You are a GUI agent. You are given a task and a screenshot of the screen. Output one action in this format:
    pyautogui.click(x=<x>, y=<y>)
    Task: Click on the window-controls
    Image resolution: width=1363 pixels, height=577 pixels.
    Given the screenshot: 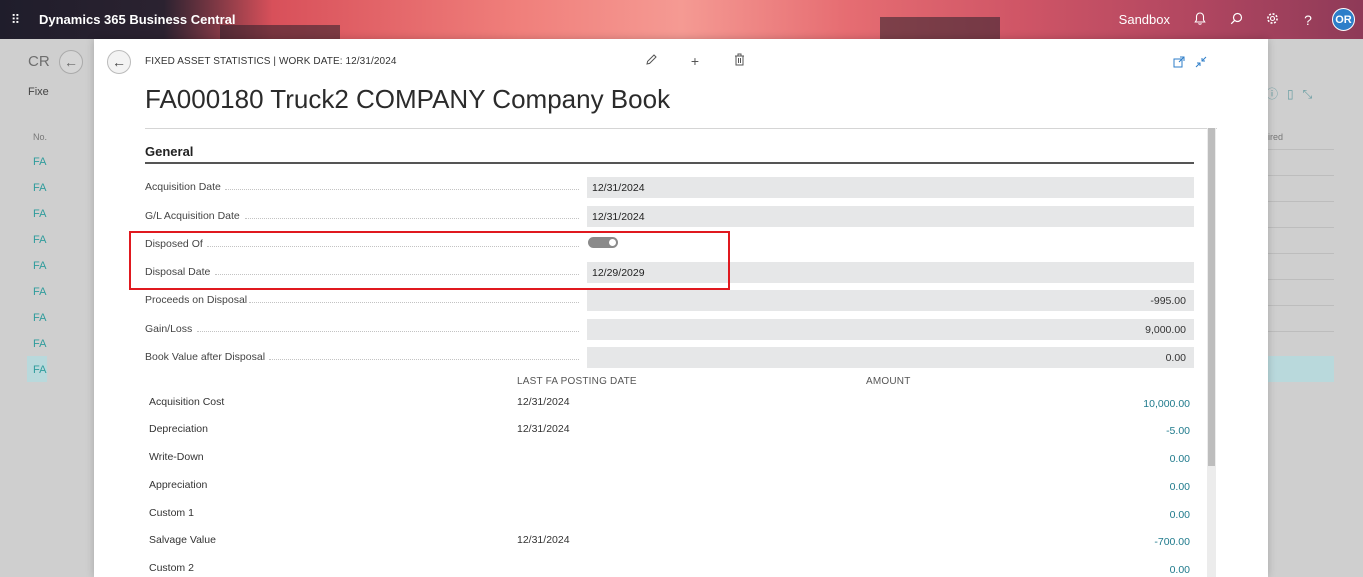 What is the action you would take?
    pyautogui.click(x=1190, y=63)
    